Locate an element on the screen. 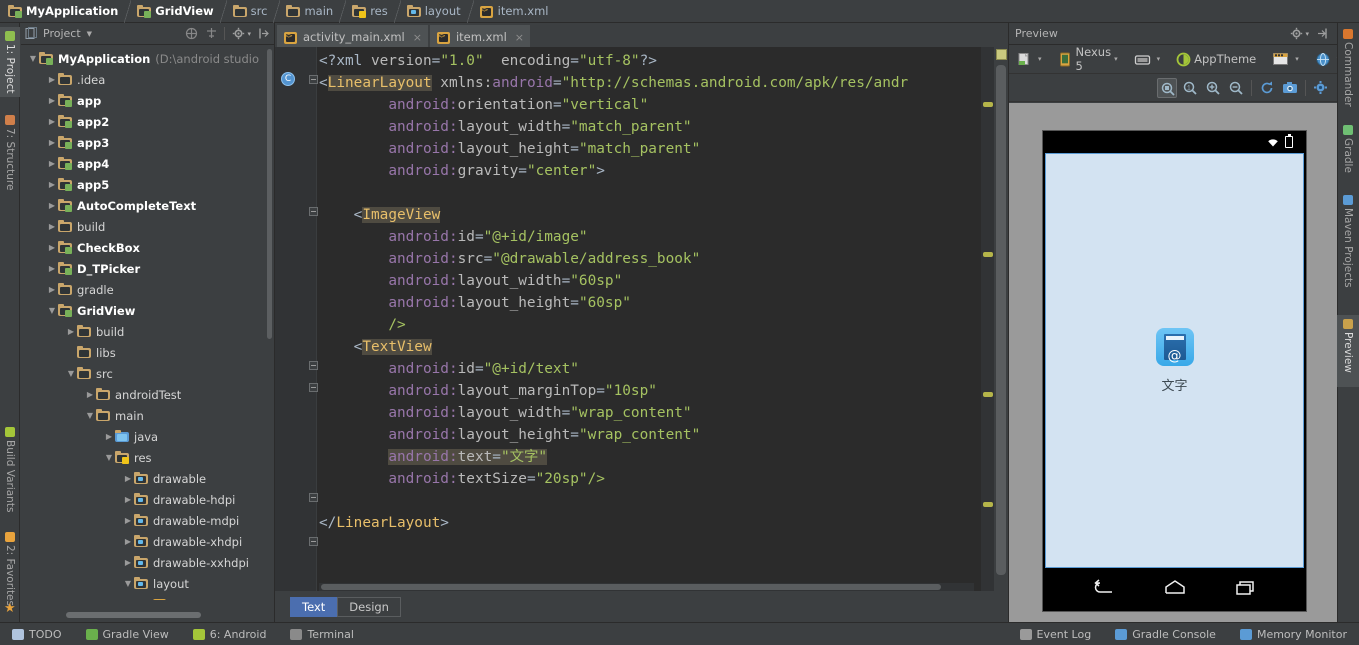 This screenshot has width=1359, height=645. tree-node-drawable-mdpi: ▶ drawable-mdpi is located at coordinates (147, 520).